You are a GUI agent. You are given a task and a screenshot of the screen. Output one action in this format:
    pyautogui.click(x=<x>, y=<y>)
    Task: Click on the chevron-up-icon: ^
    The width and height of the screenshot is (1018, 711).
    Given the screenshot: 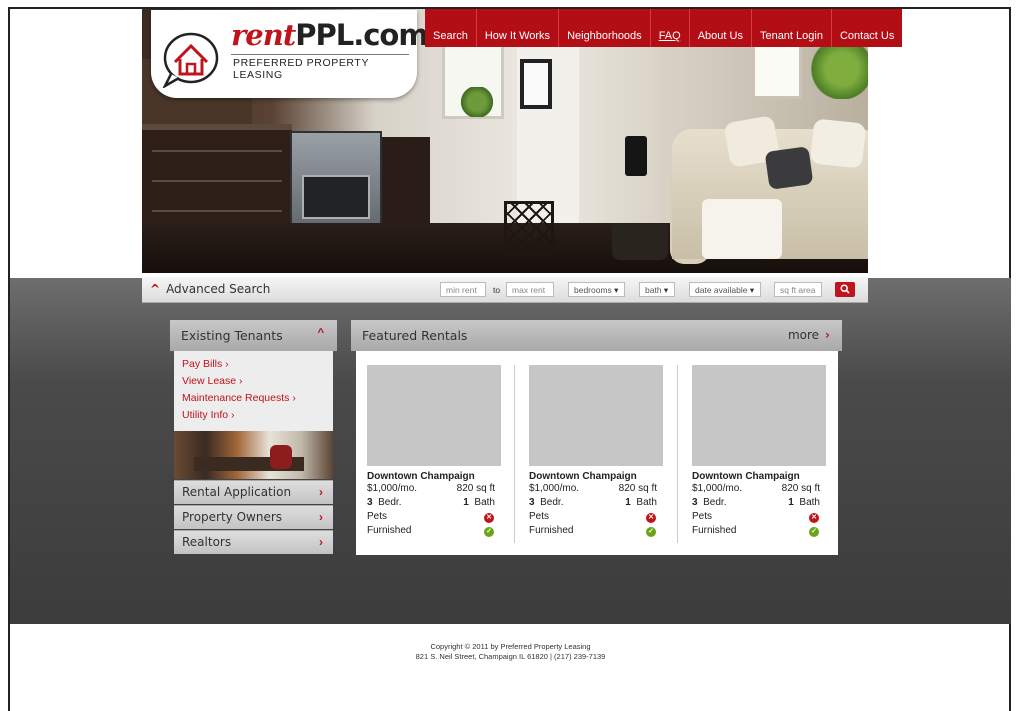 What is the action you would take?
    pyautogui.click(x=320, y=333)
    